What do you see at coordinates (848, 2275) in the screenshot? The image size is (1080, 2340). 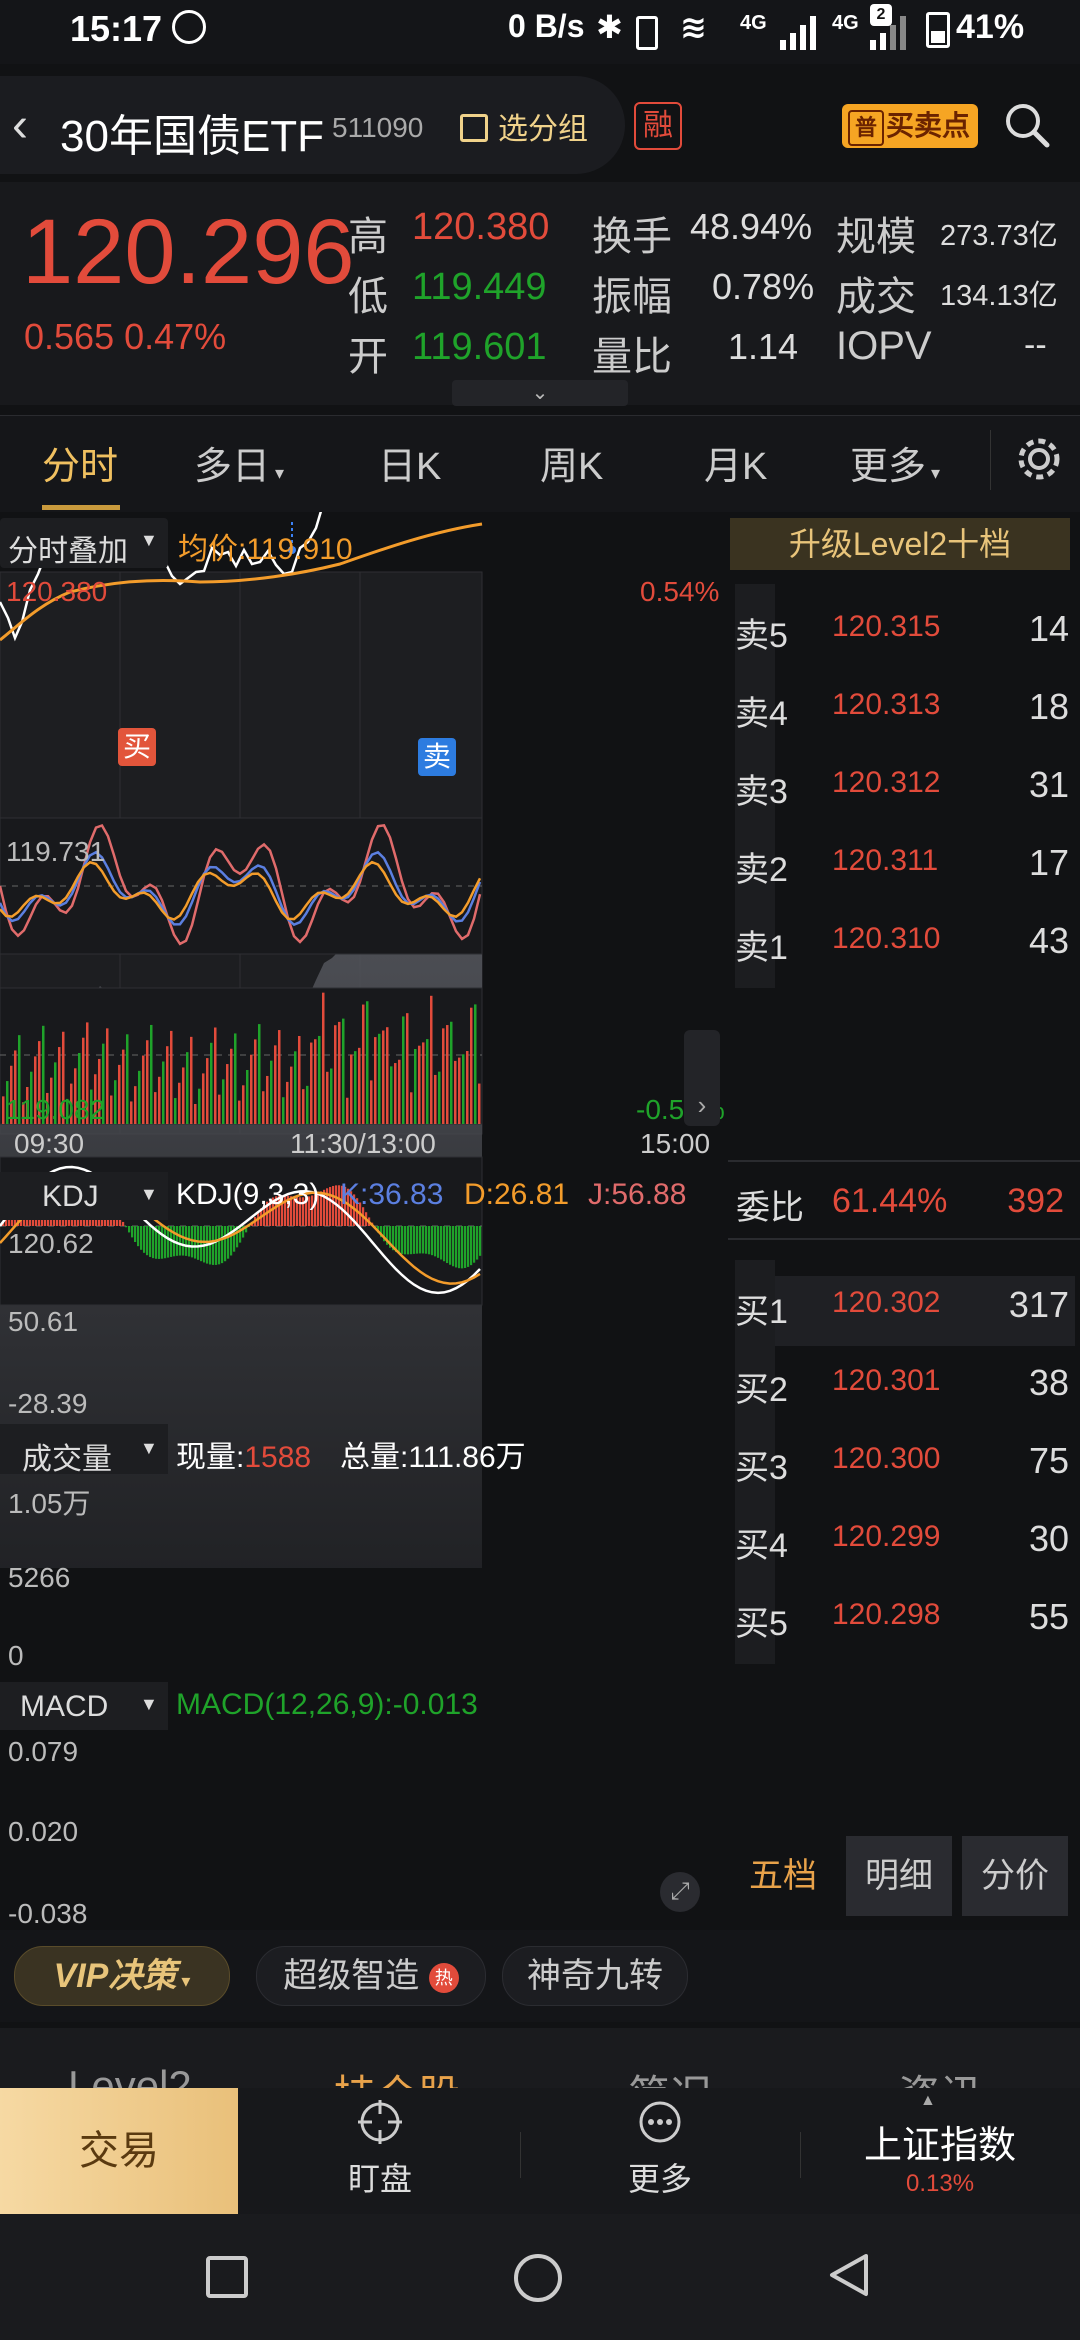 I see `back-icon` at bounding box center [848, 2275].